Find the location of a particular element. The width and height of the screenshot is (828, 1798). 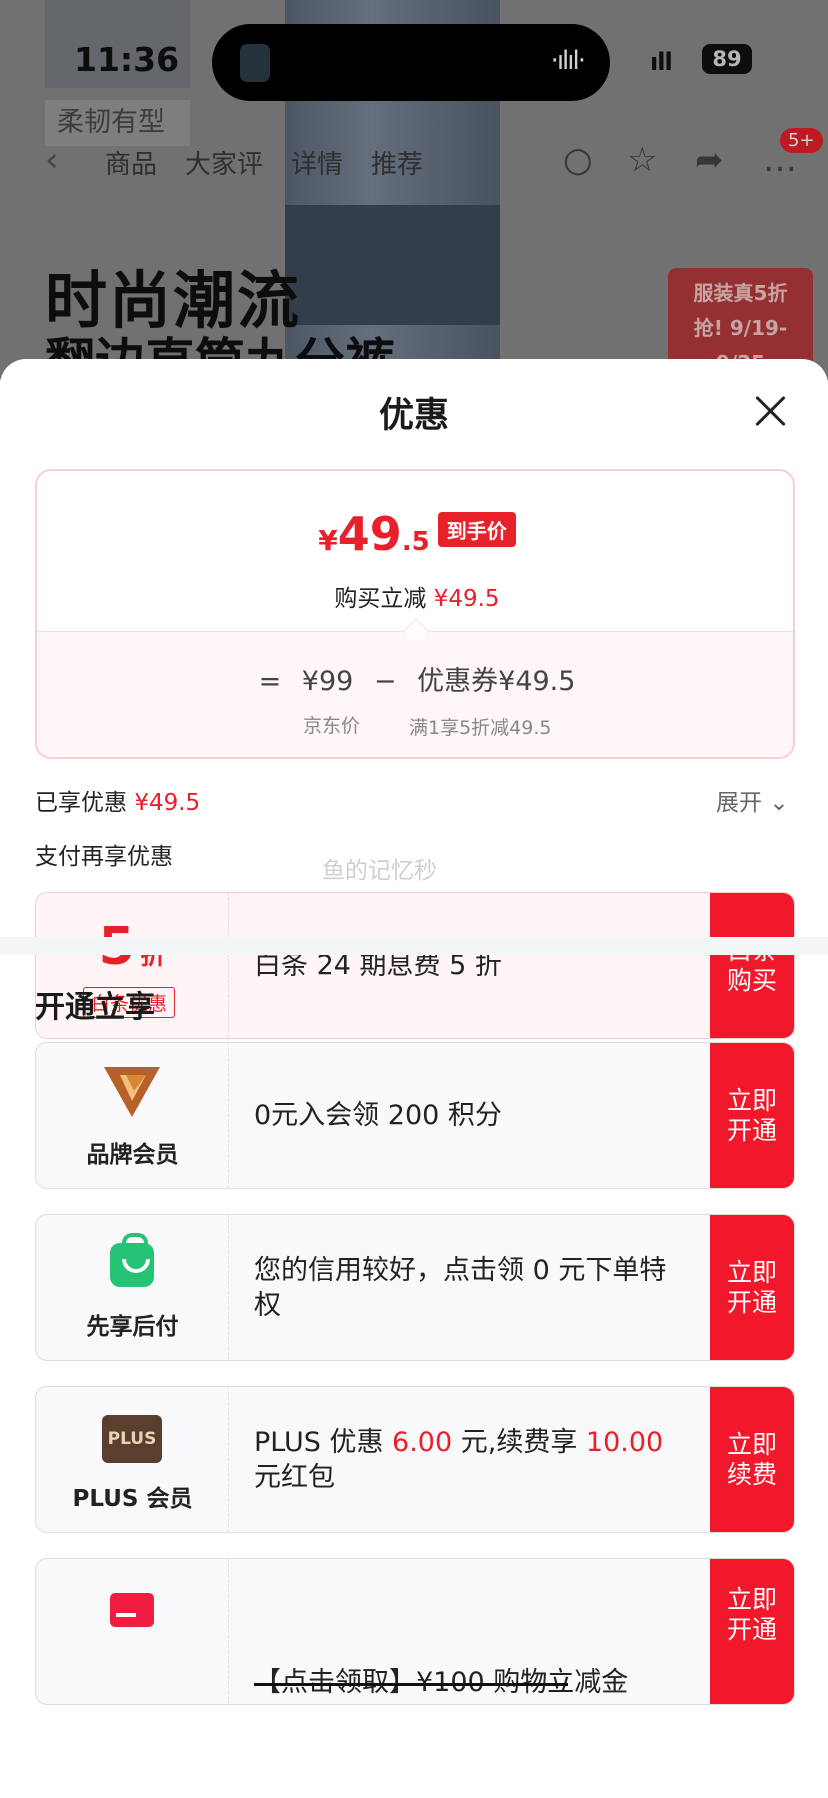

instant-discount-label: 购买立减 is located at coordinates (380, 599).